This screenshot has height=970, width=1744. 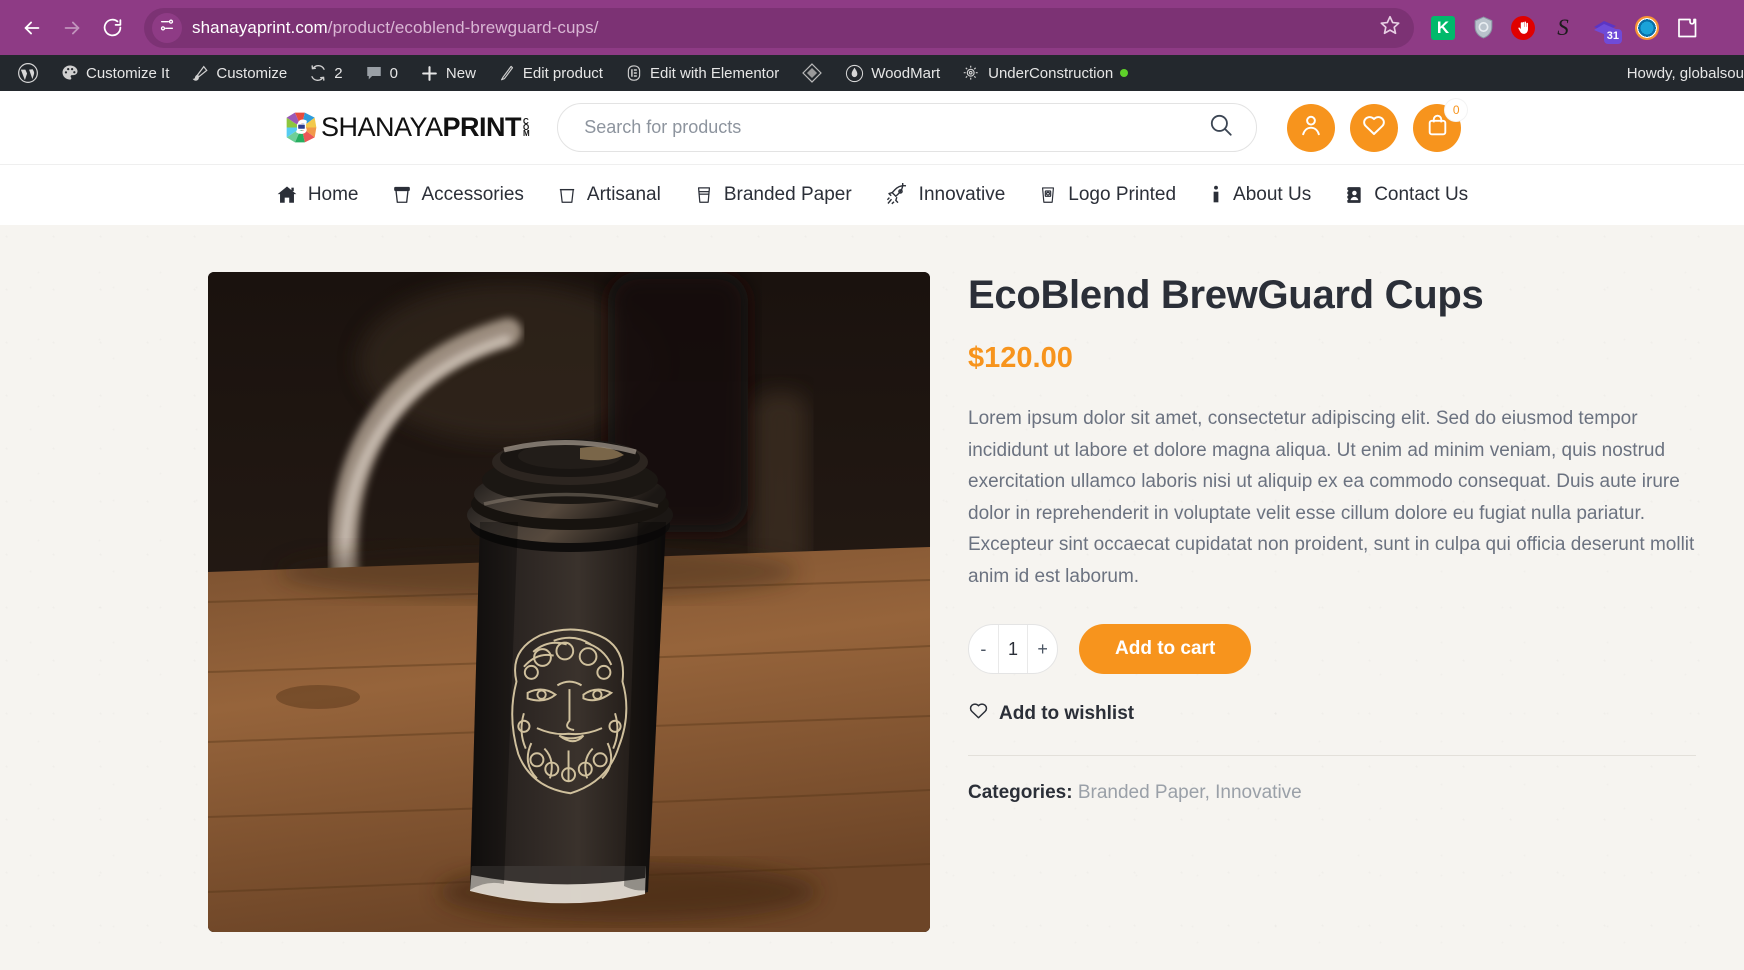 I want to click on logo-tld-m: M, so click(x=526, y=134).